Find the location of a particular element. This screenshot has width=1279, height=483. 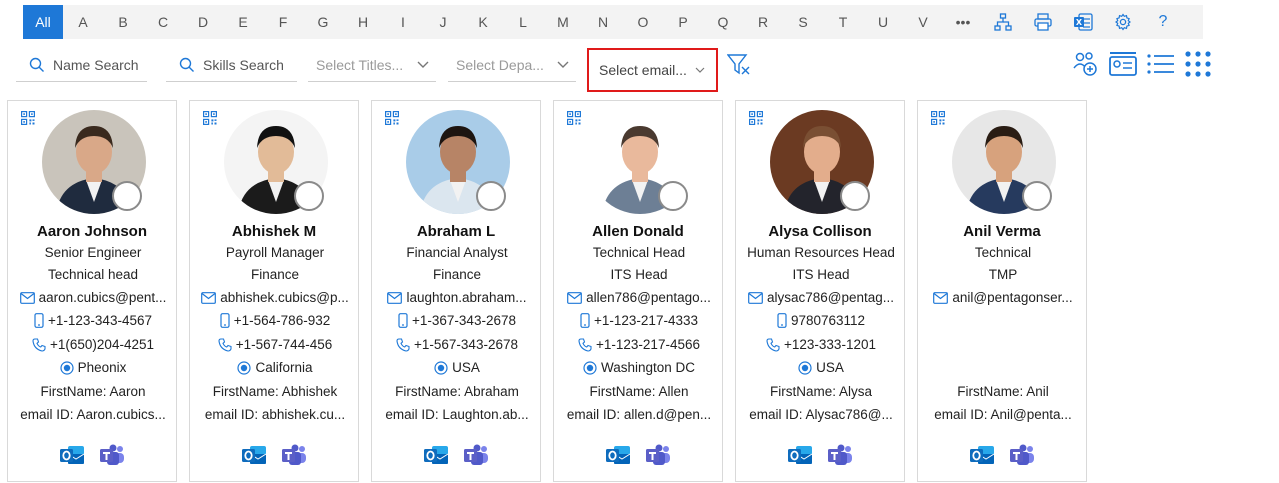

card-first-name: FirstName: Alysa is located at coordinates (821, 391).